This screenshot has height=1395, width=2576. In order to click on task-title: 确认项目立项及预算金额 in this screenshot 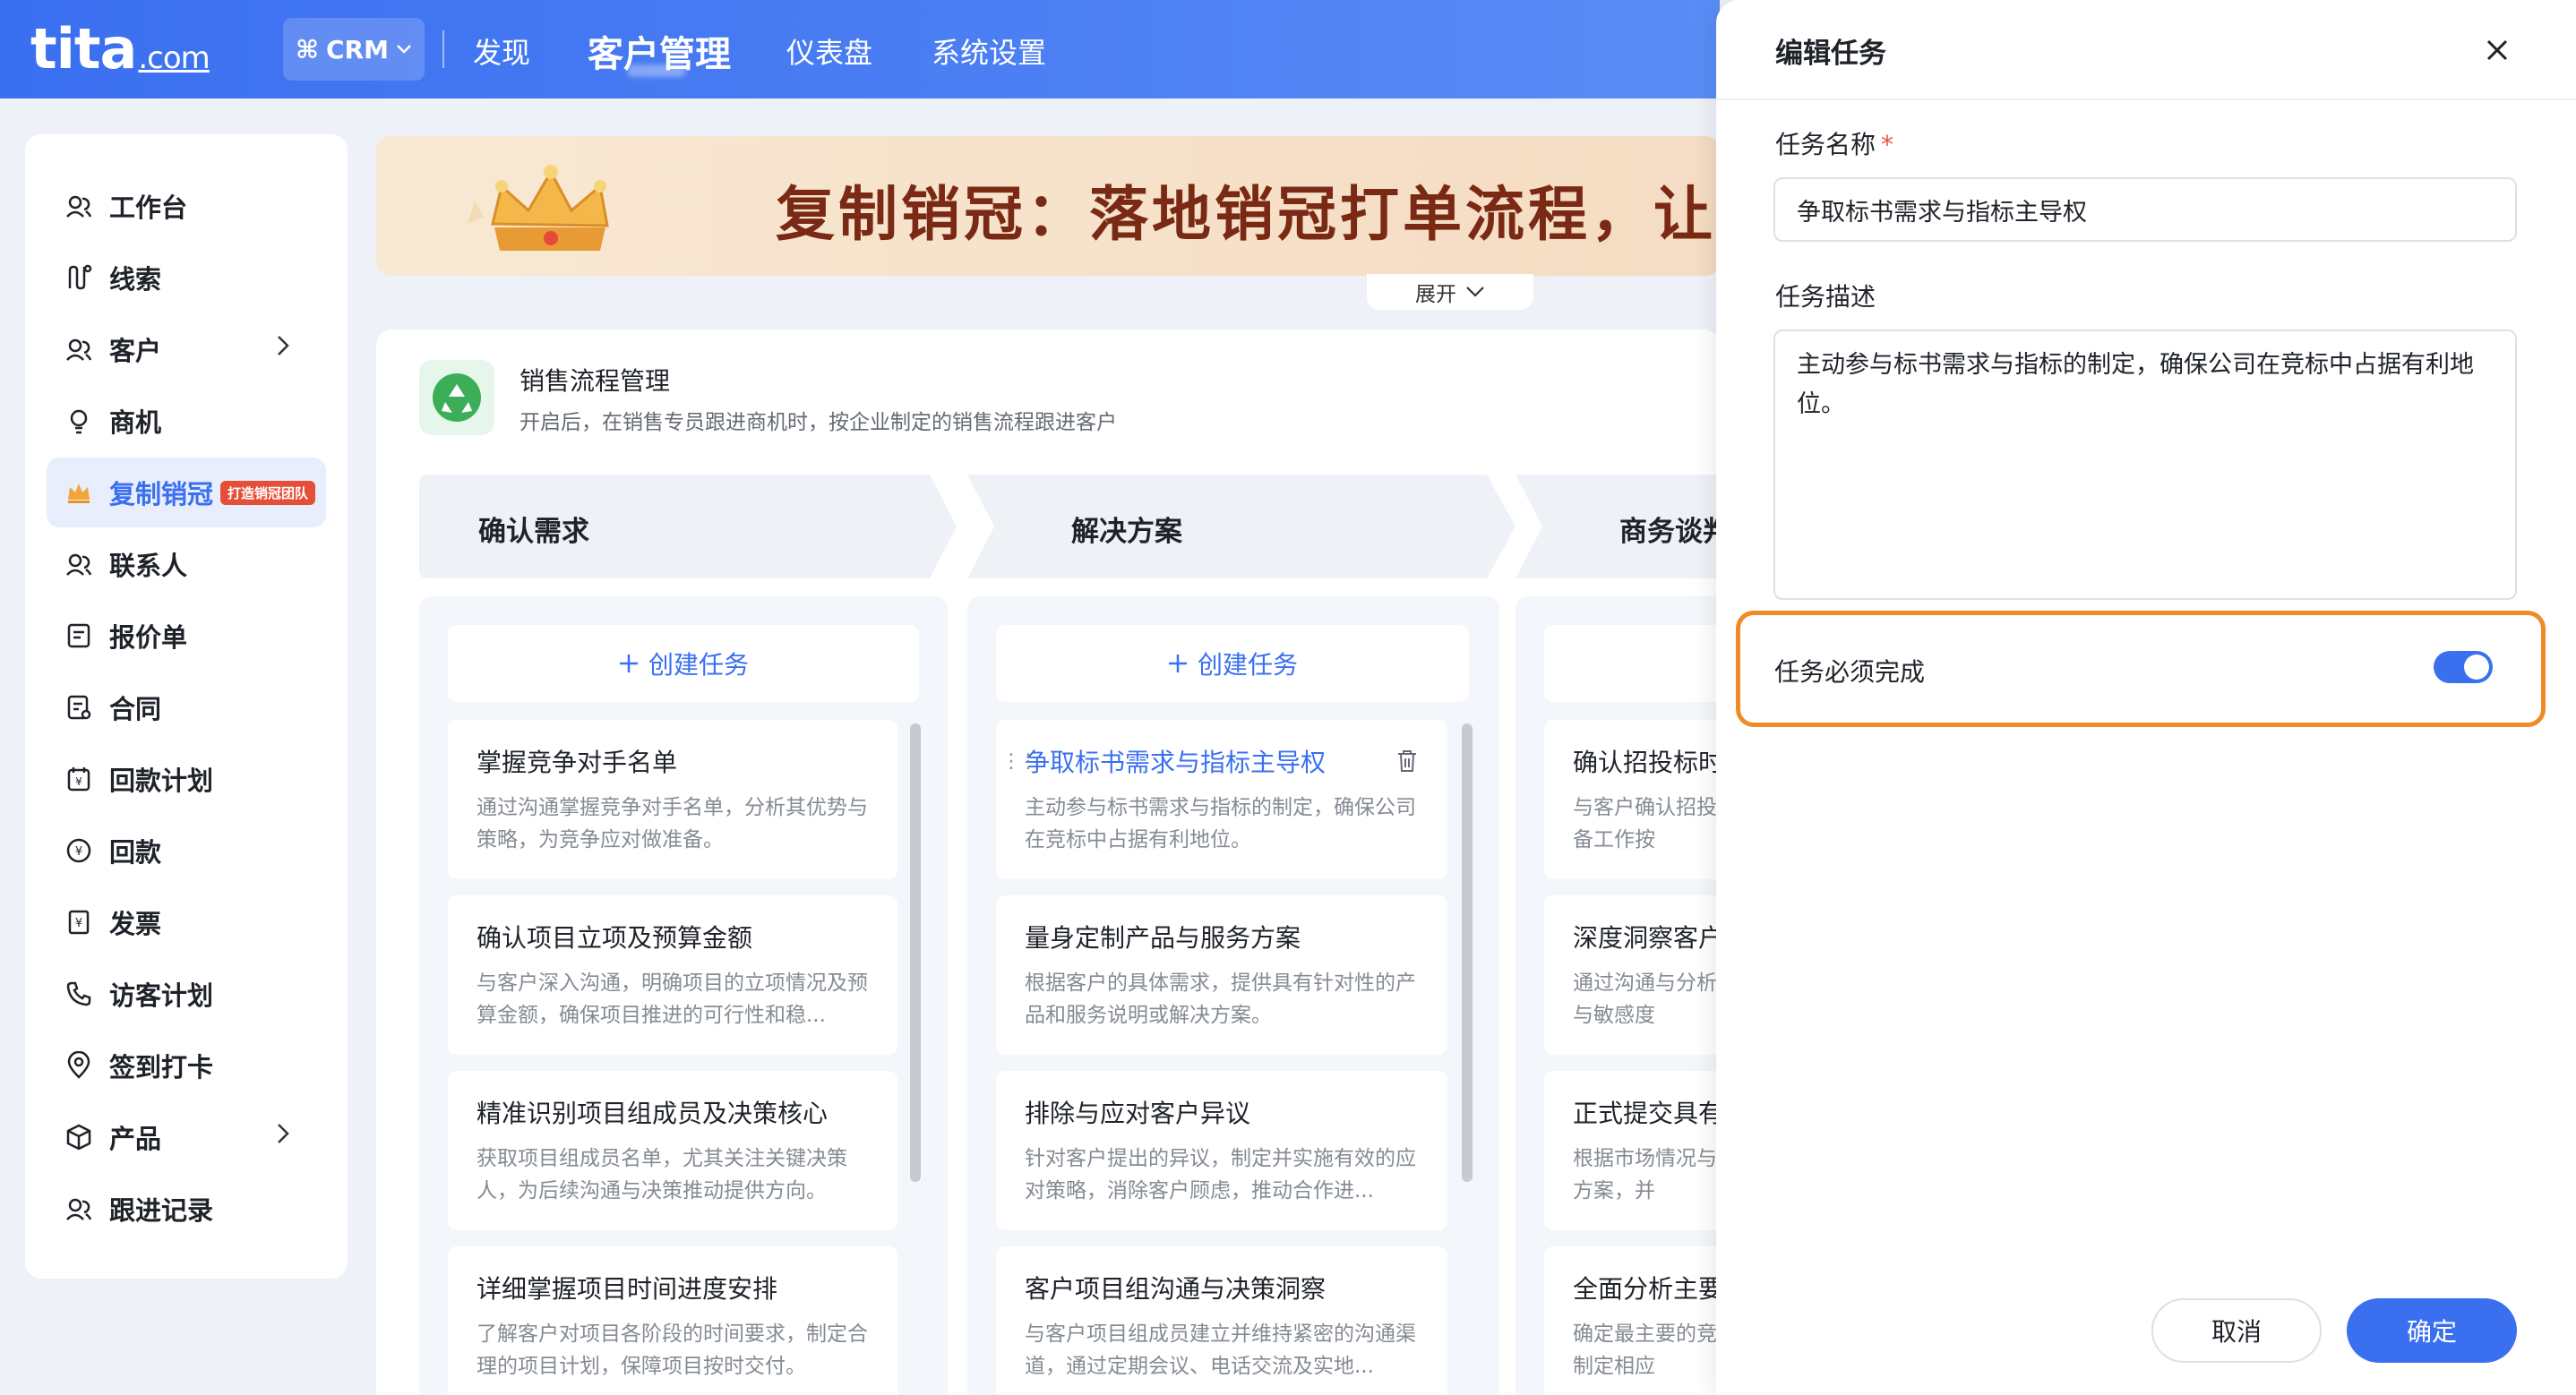, I will do `click(615, 938)`.